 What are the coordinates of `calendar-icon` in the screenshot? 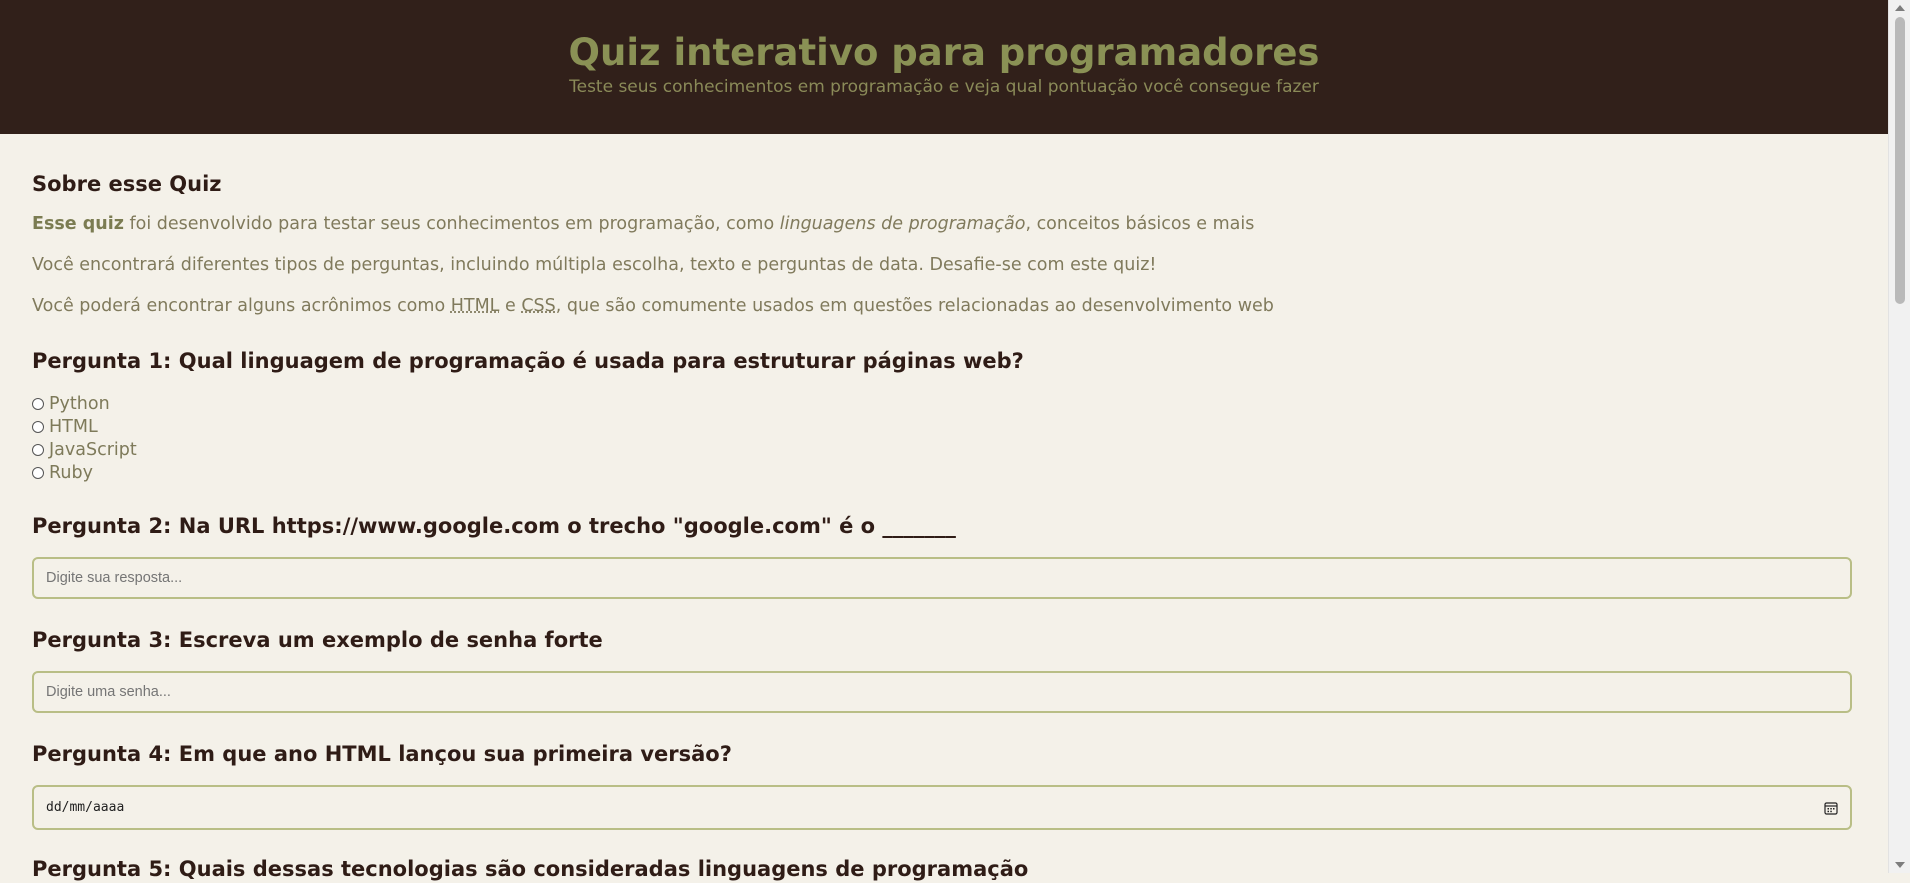 It's located at (1831, 808).